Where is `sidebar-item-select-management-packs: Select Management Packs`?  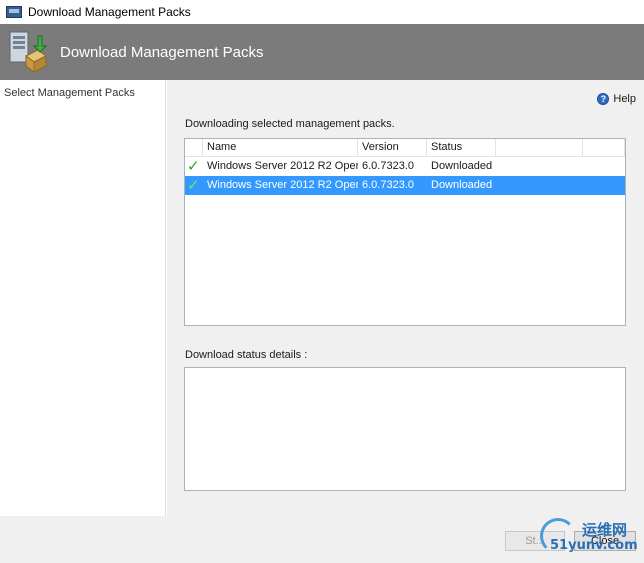
sidebar-item-select-management-packs: Select Management Packs is located at coordinates (69, 93).